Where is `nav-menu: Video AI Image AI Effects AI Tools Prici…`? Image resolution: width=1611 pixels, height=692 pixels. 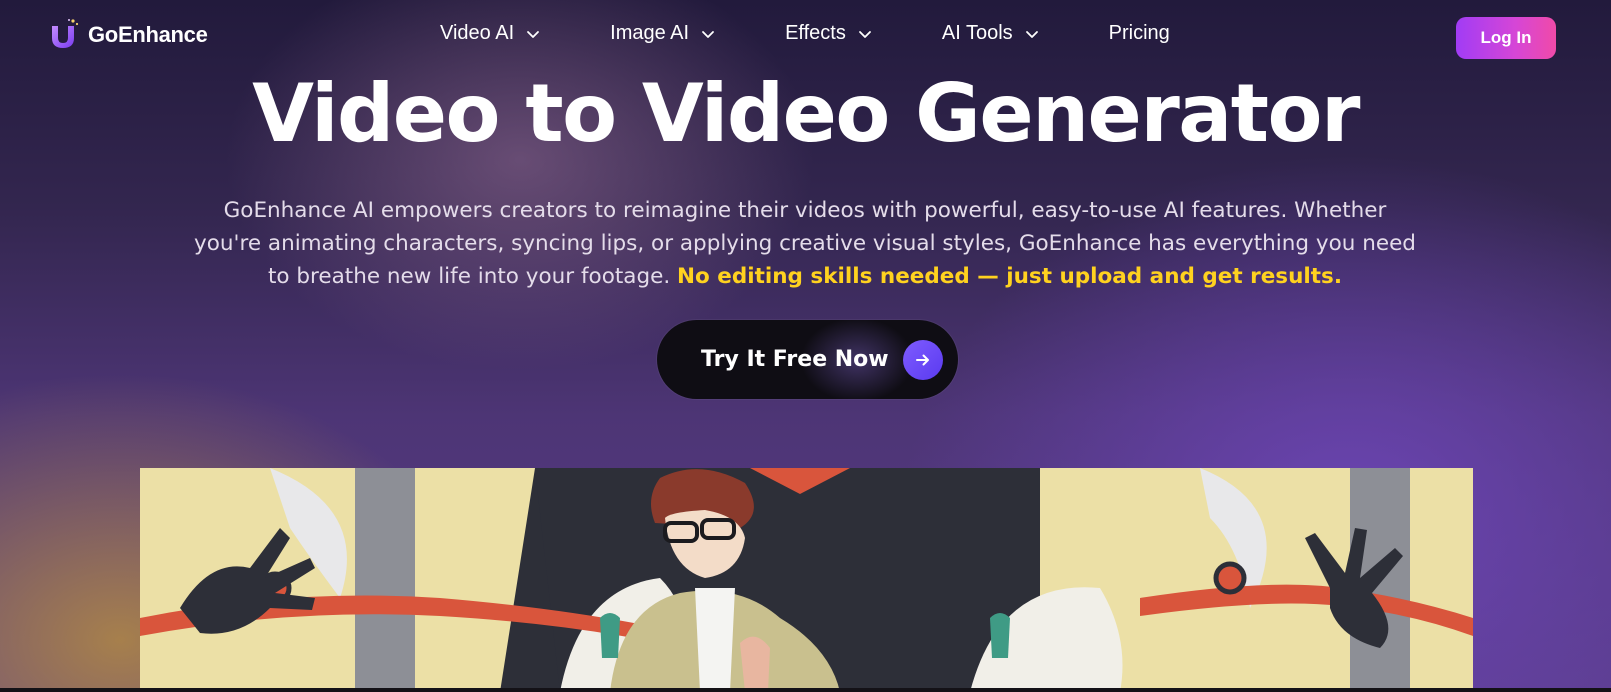 nav-menu: Video AI Image AI Effects AI Tools Prici… is located at coordinates (805, 33).